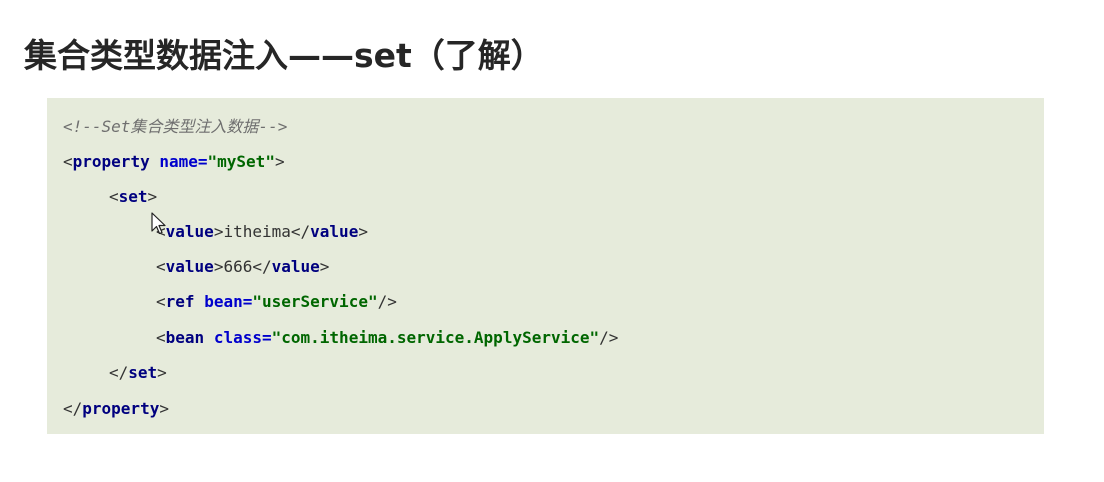 Image resolution: width=1104 pixels, height=482 pixels. I want to click on code-line-property-open: <property name="mySet">, so click(174, 162).